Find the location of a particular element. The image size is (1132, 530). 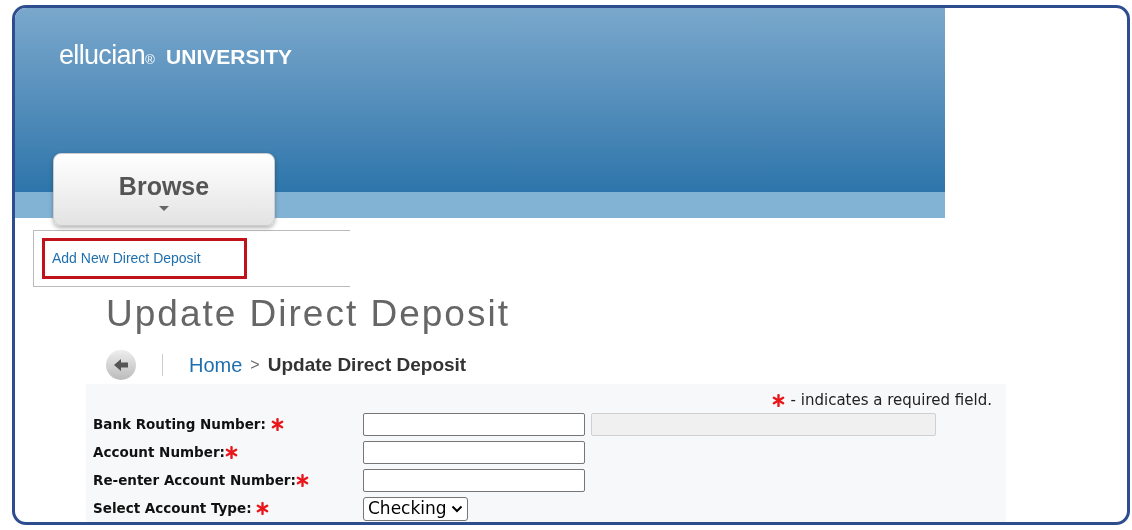

required-asterisk-icon is located at coordinates (778, 400).